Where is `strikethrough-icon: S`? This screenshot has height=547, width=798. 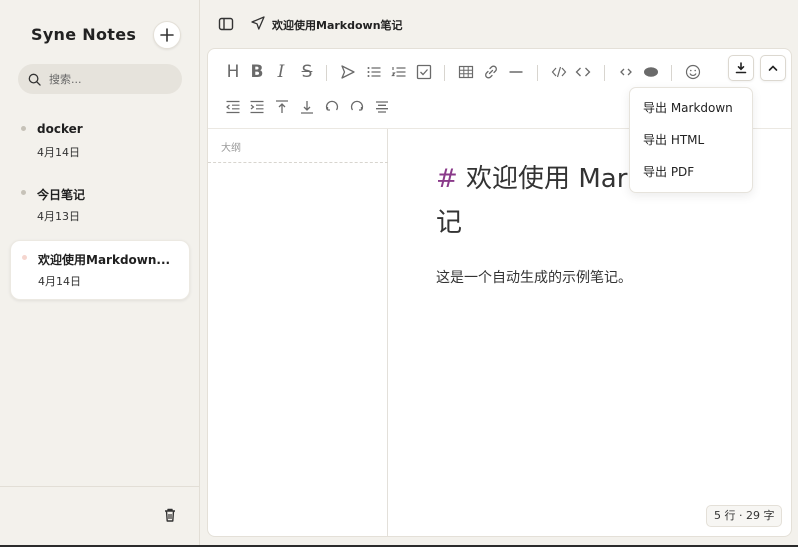
strikethrough-icon: S is located at coordinates (307, 71).